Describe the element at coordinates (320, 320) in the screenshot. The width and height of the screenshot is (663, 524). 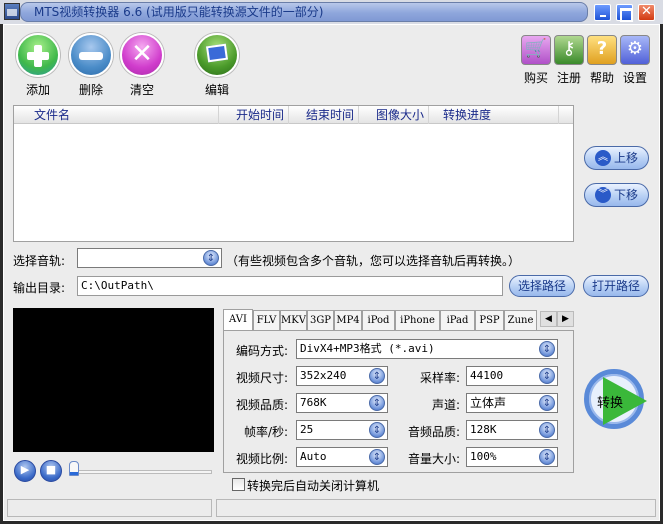
I see `tab-3gp: 3GP` at that location.